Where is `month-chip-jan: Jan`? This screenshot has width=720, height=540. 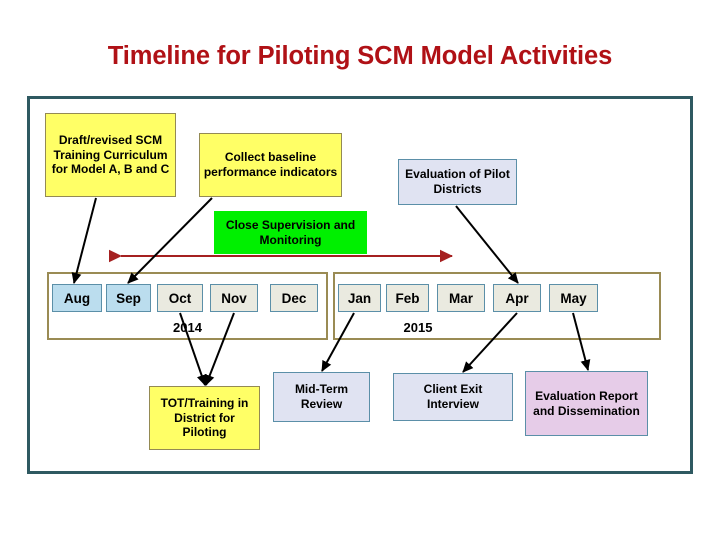 month-chip-jan: Jan is located at coordinates (359, 298).